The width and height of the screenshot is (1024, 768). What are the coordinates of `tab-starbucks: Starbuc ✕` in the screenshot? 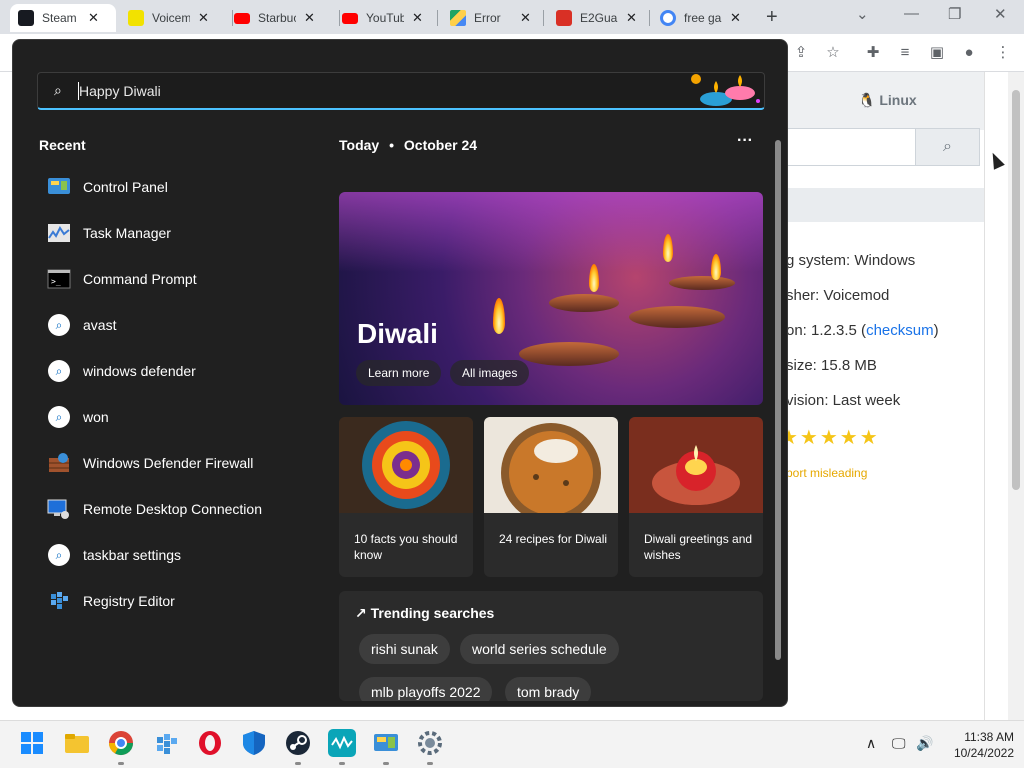 It's located at (284, 18).